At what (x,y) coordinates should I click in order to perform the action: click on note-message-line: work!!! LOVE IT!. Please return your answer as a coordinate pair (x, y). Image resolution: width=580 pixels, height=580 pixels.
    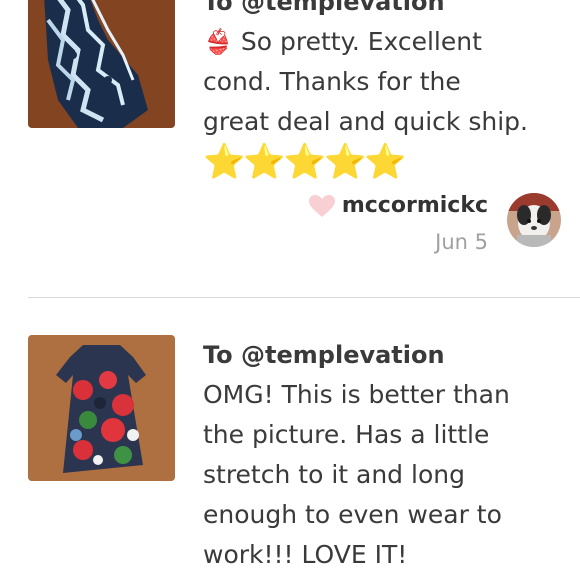
    Looking at the image, I should click on (305, 554).